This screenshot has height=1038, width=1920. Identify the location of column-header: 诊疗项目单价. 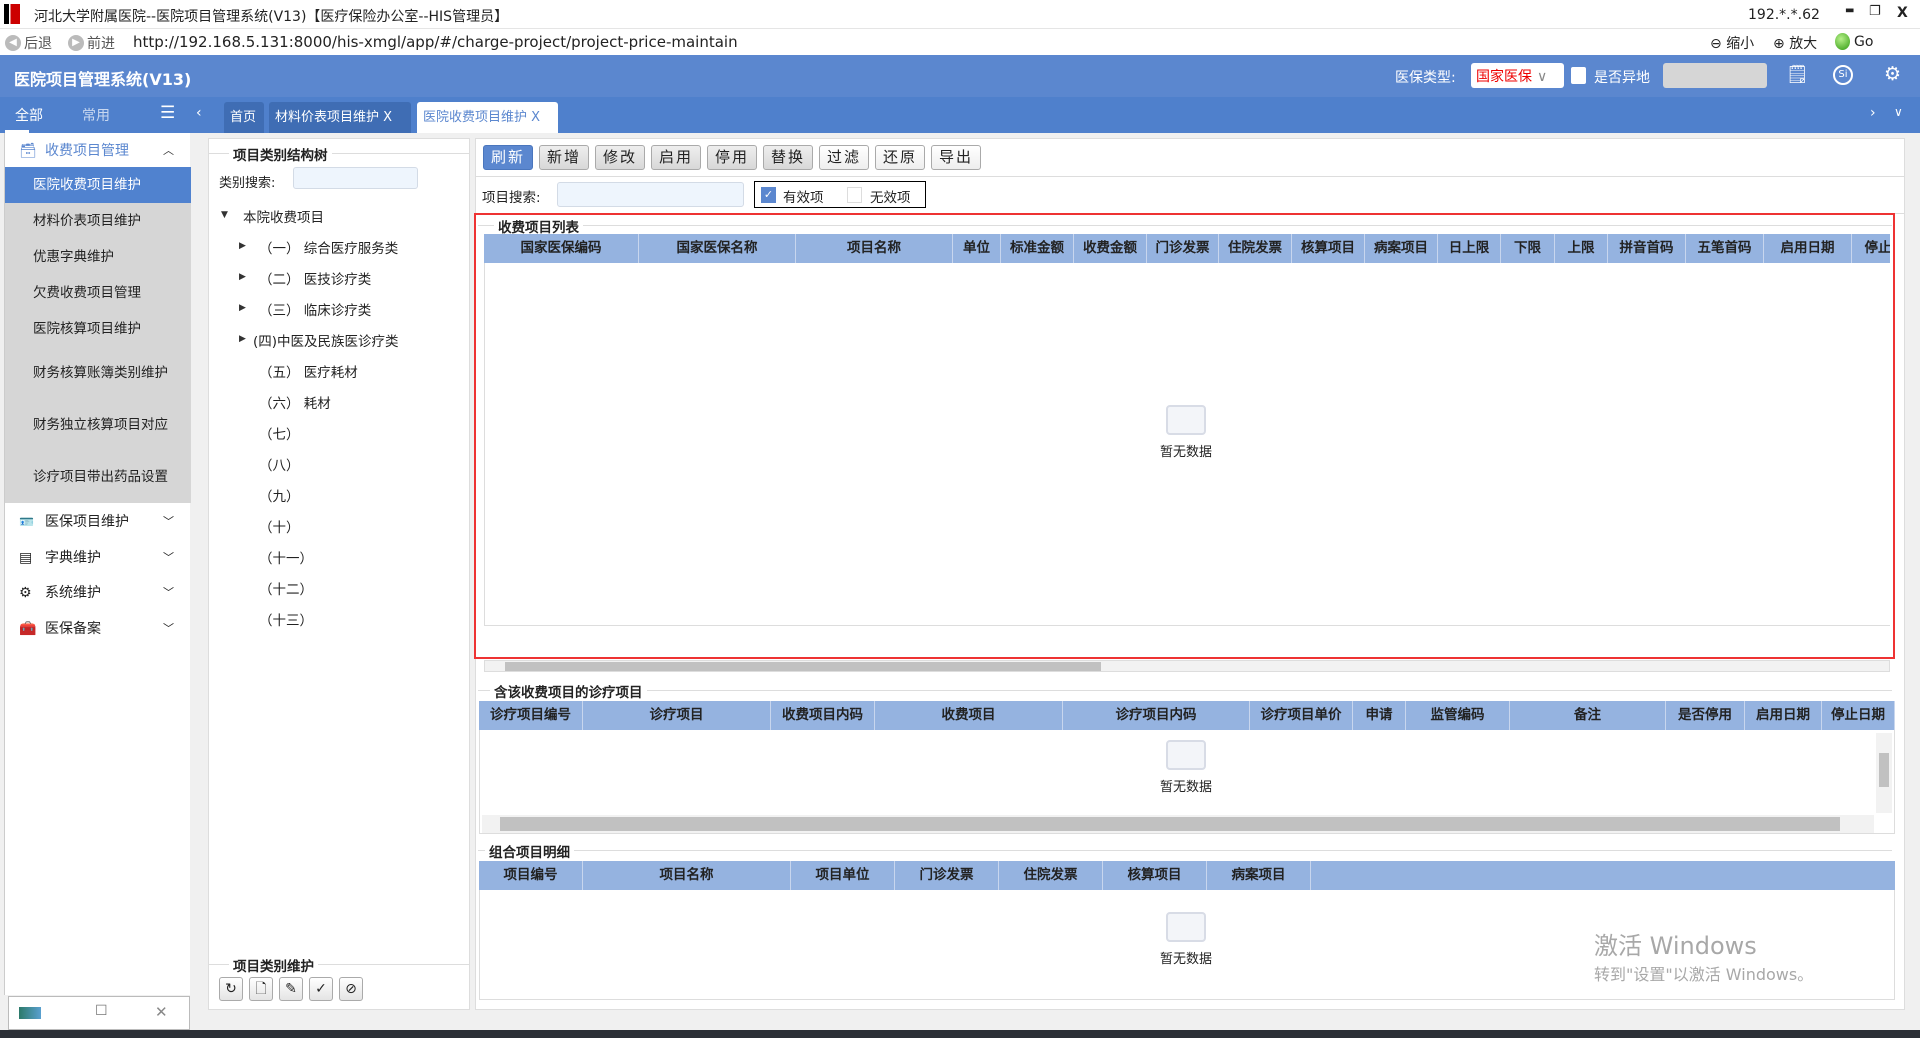
(1301, 715).